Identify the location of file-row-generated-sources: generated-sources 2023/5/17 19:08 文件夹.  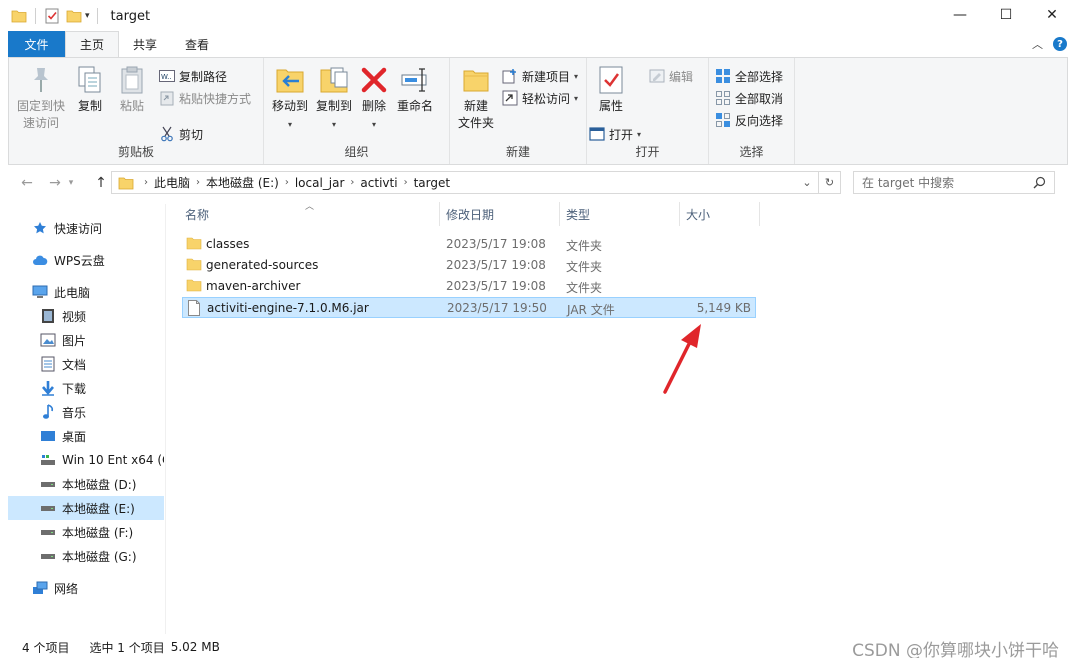
(469, 265).